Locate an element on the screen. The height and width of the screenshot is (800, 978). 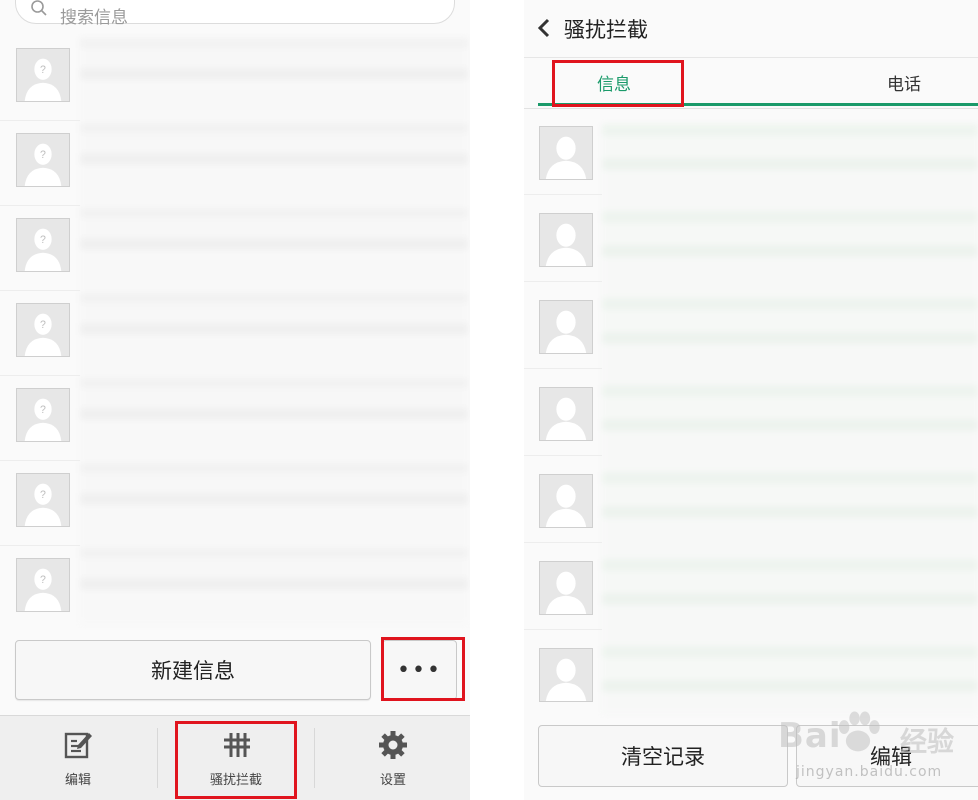
nav-edit-label: 编辑 is located at coordinates (77, 780).